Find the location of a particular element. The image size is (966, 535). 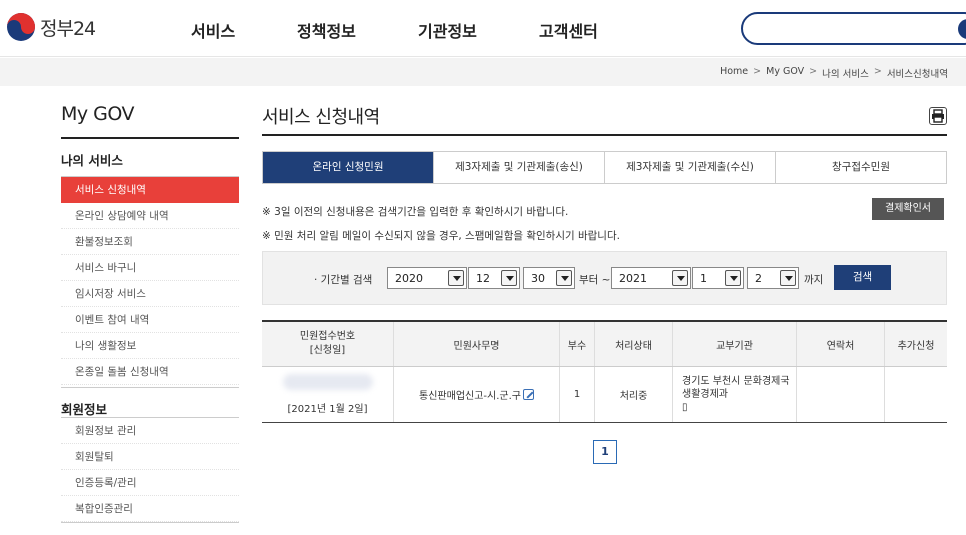

cell-agency: 경기도 부천시 문화경제국 생활경제과 ▯ is located at coordinates (734, 394).